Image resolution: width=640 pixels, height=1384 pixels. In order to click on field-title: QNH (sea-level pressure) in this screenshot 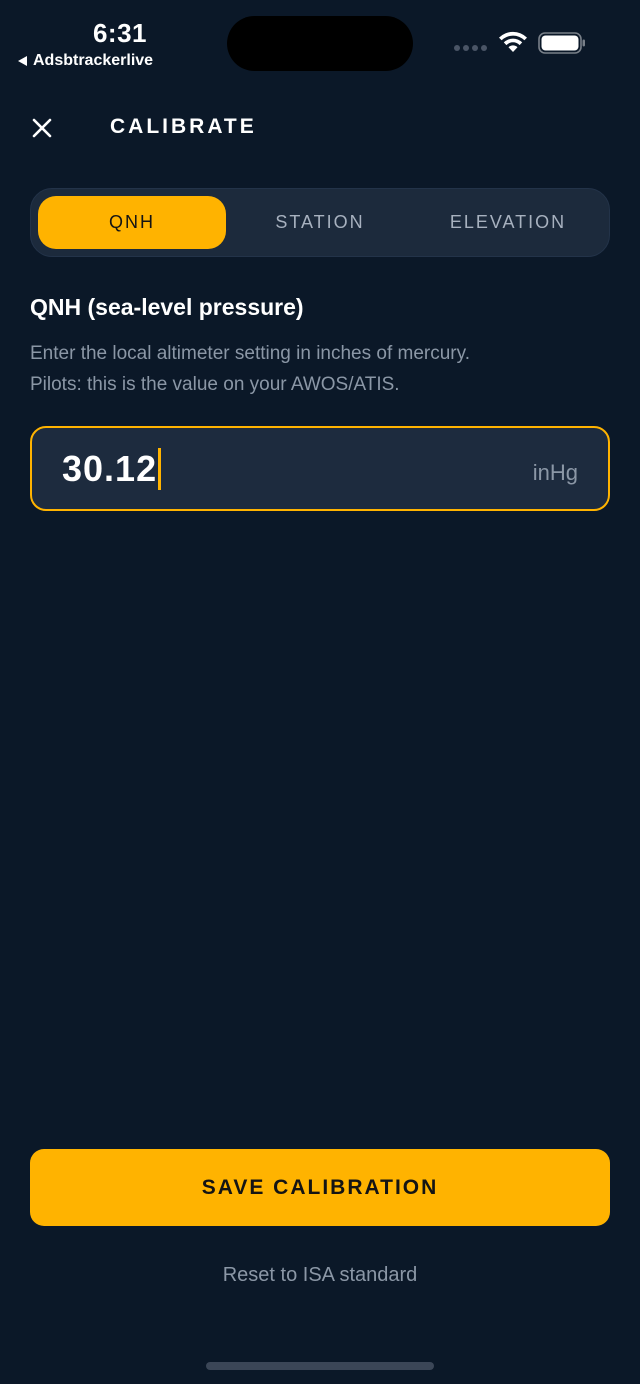, I will do `click(167, 307)`.